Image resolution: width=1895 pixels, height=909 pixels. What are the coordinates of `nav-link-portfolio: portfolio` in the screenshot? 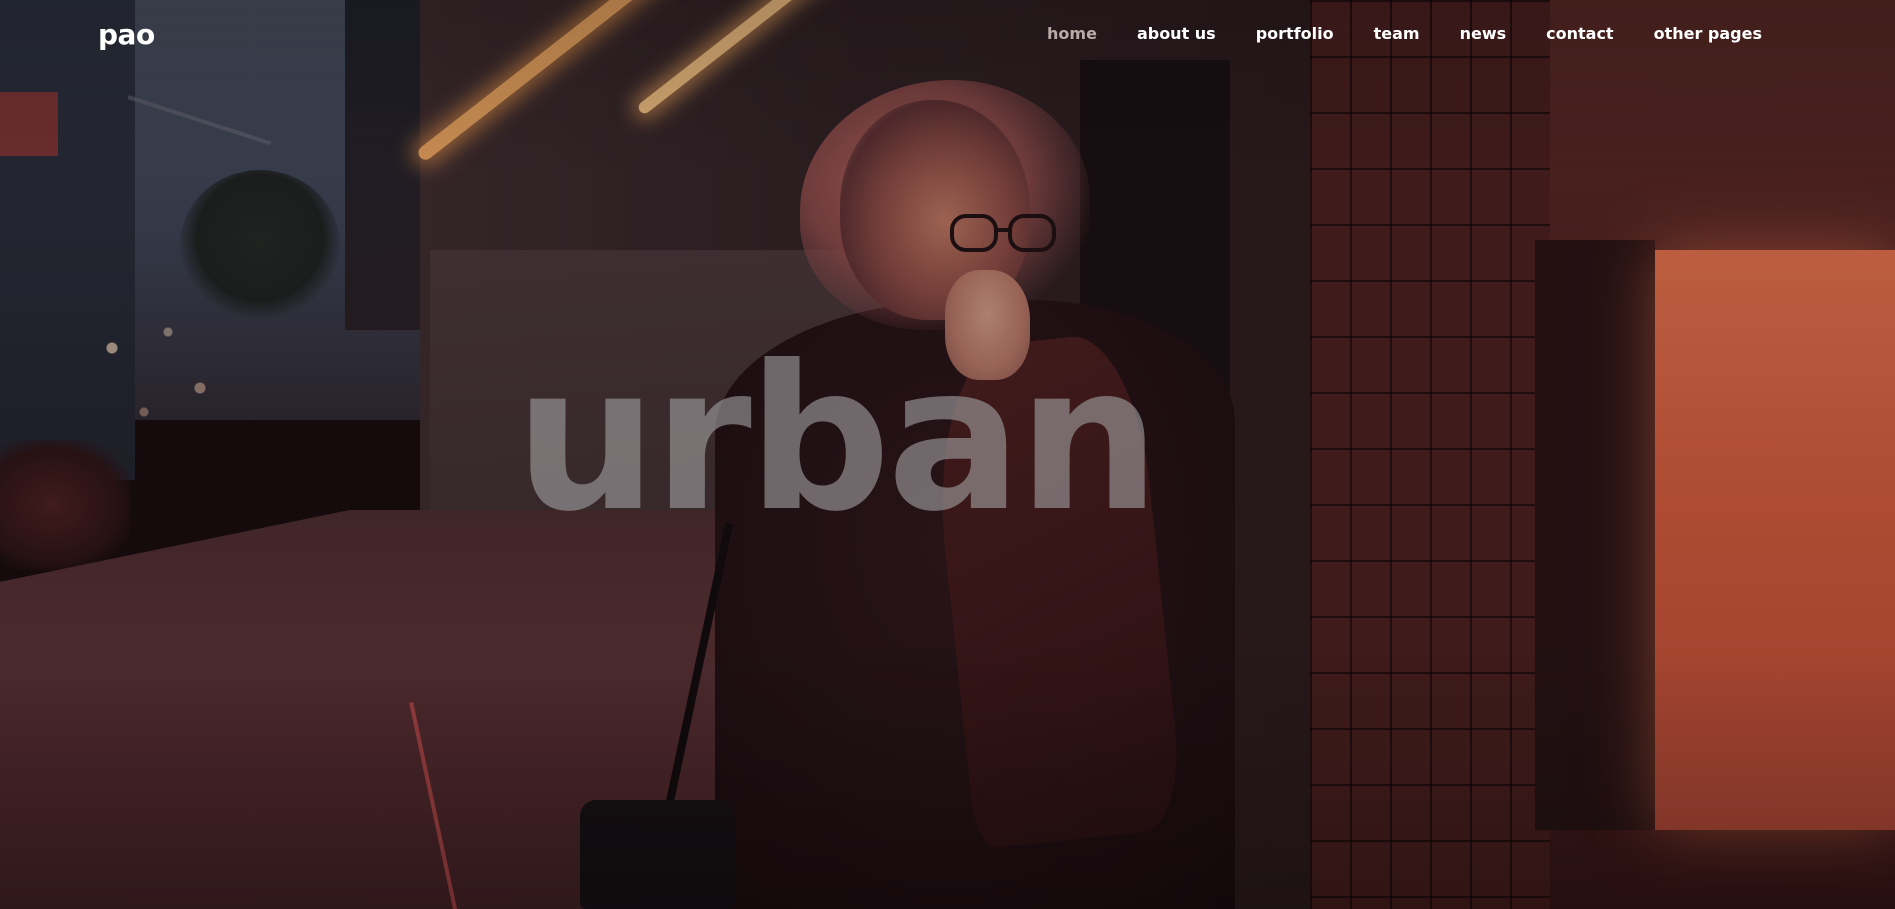 It's located at (1295, 33).